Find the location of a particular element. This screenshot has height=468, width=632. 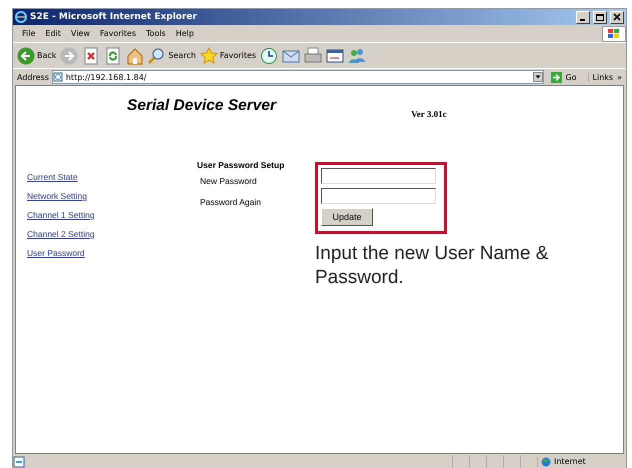

menu-item: Edit is located at coordinates (53, 33).